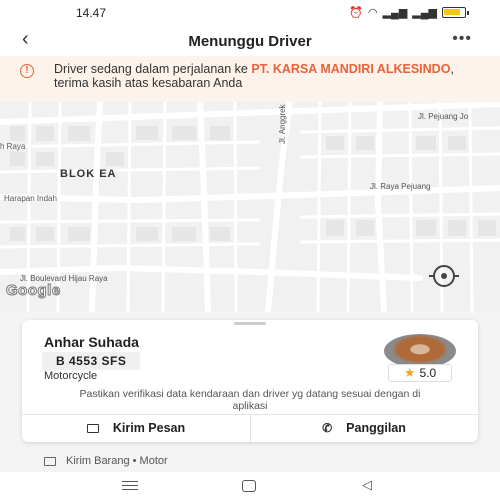 The height and width of the screenshot is (500, 500). Describe the element at coordinates (443, 116) in the screenshot. I see `map-label-pejuang: Jl. Pejuang Jo` at that location.